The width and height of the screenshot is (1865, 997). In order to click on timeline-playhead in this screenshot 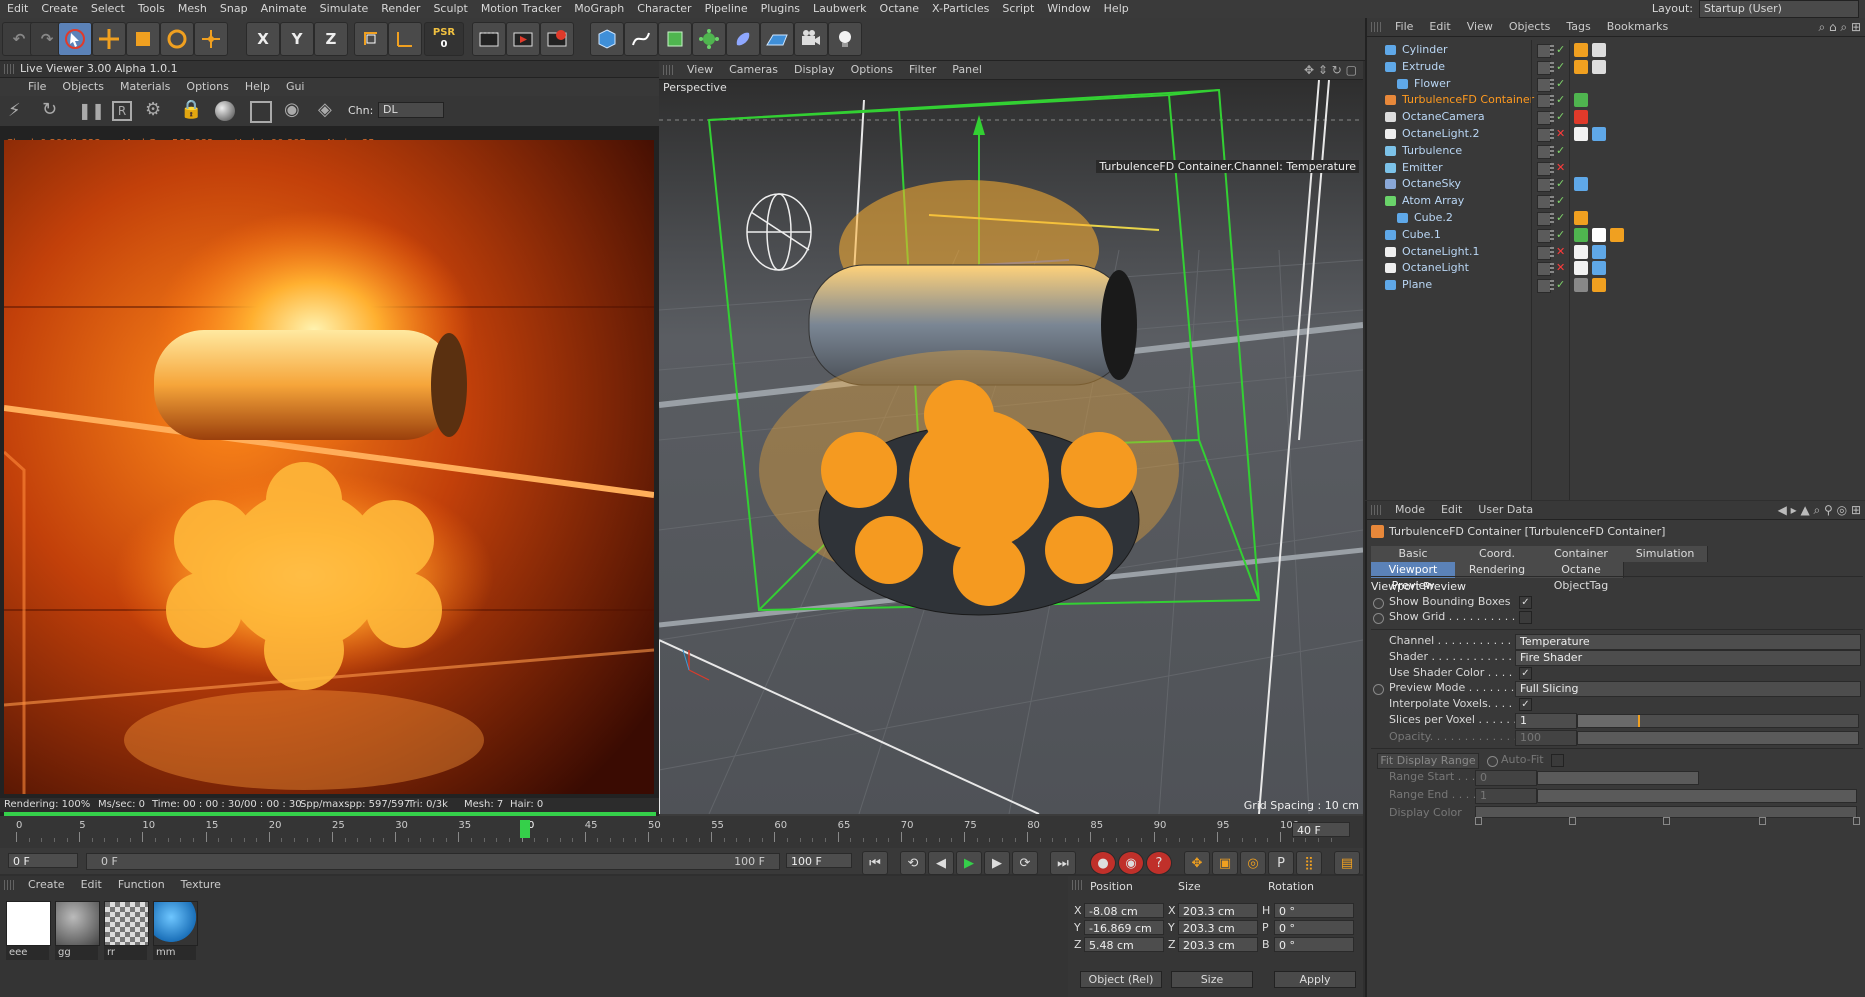, I will do `click(525, 829)`.